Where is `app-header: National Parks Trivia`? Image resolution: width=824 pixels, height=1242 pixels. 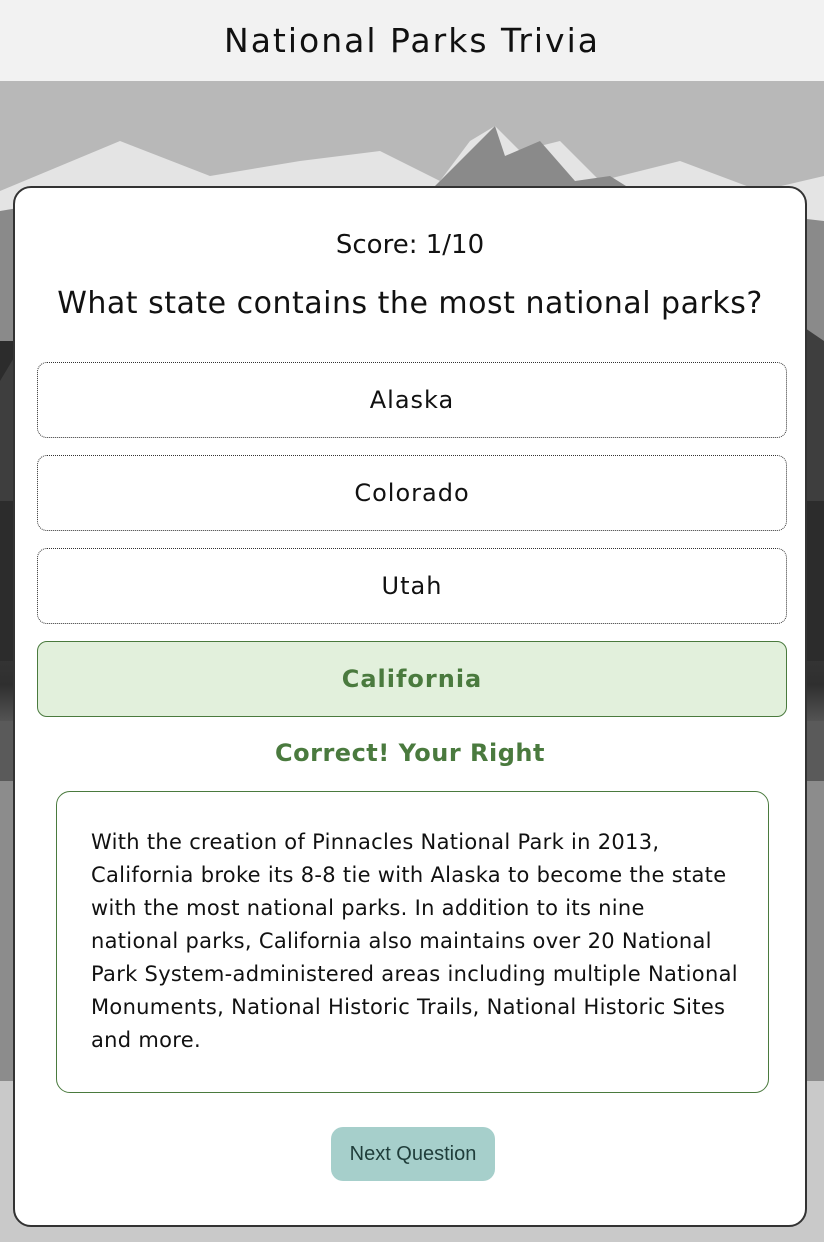 app-header: National Parks Trivia is located at coordinates (412, 40).